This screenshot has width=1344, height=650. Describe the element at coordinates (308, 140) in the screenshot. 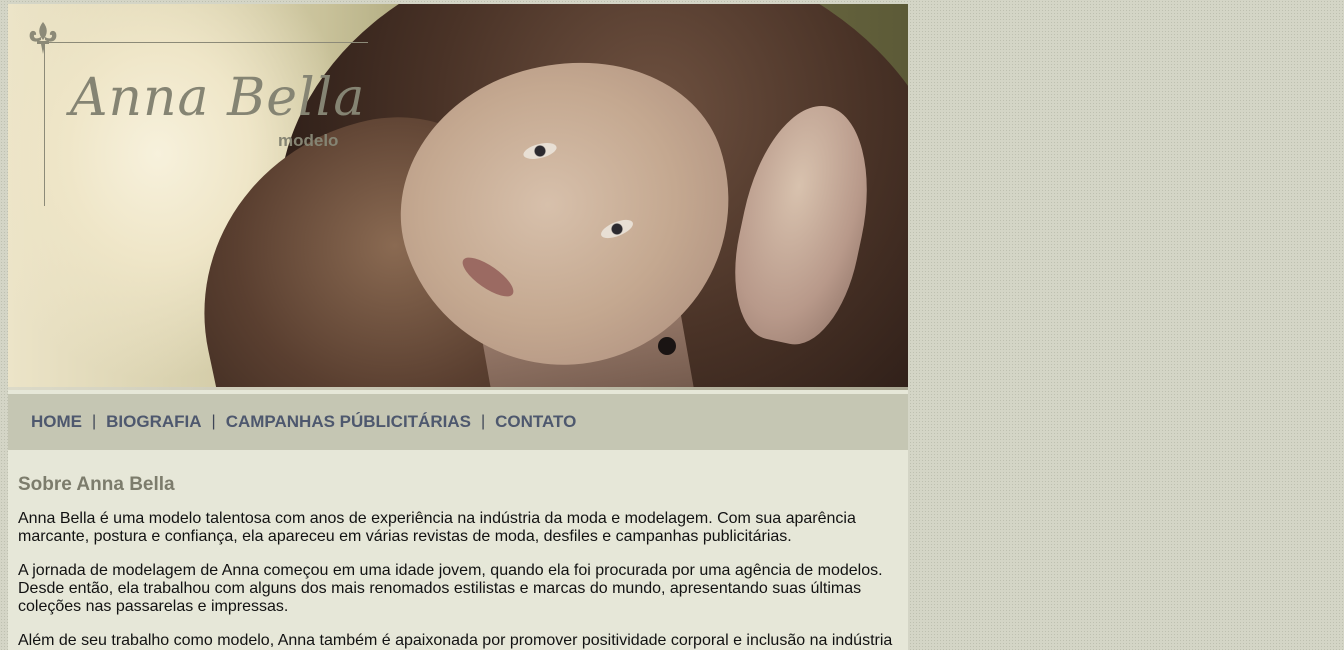

I see `brand-subtitle: modelo` at that location.